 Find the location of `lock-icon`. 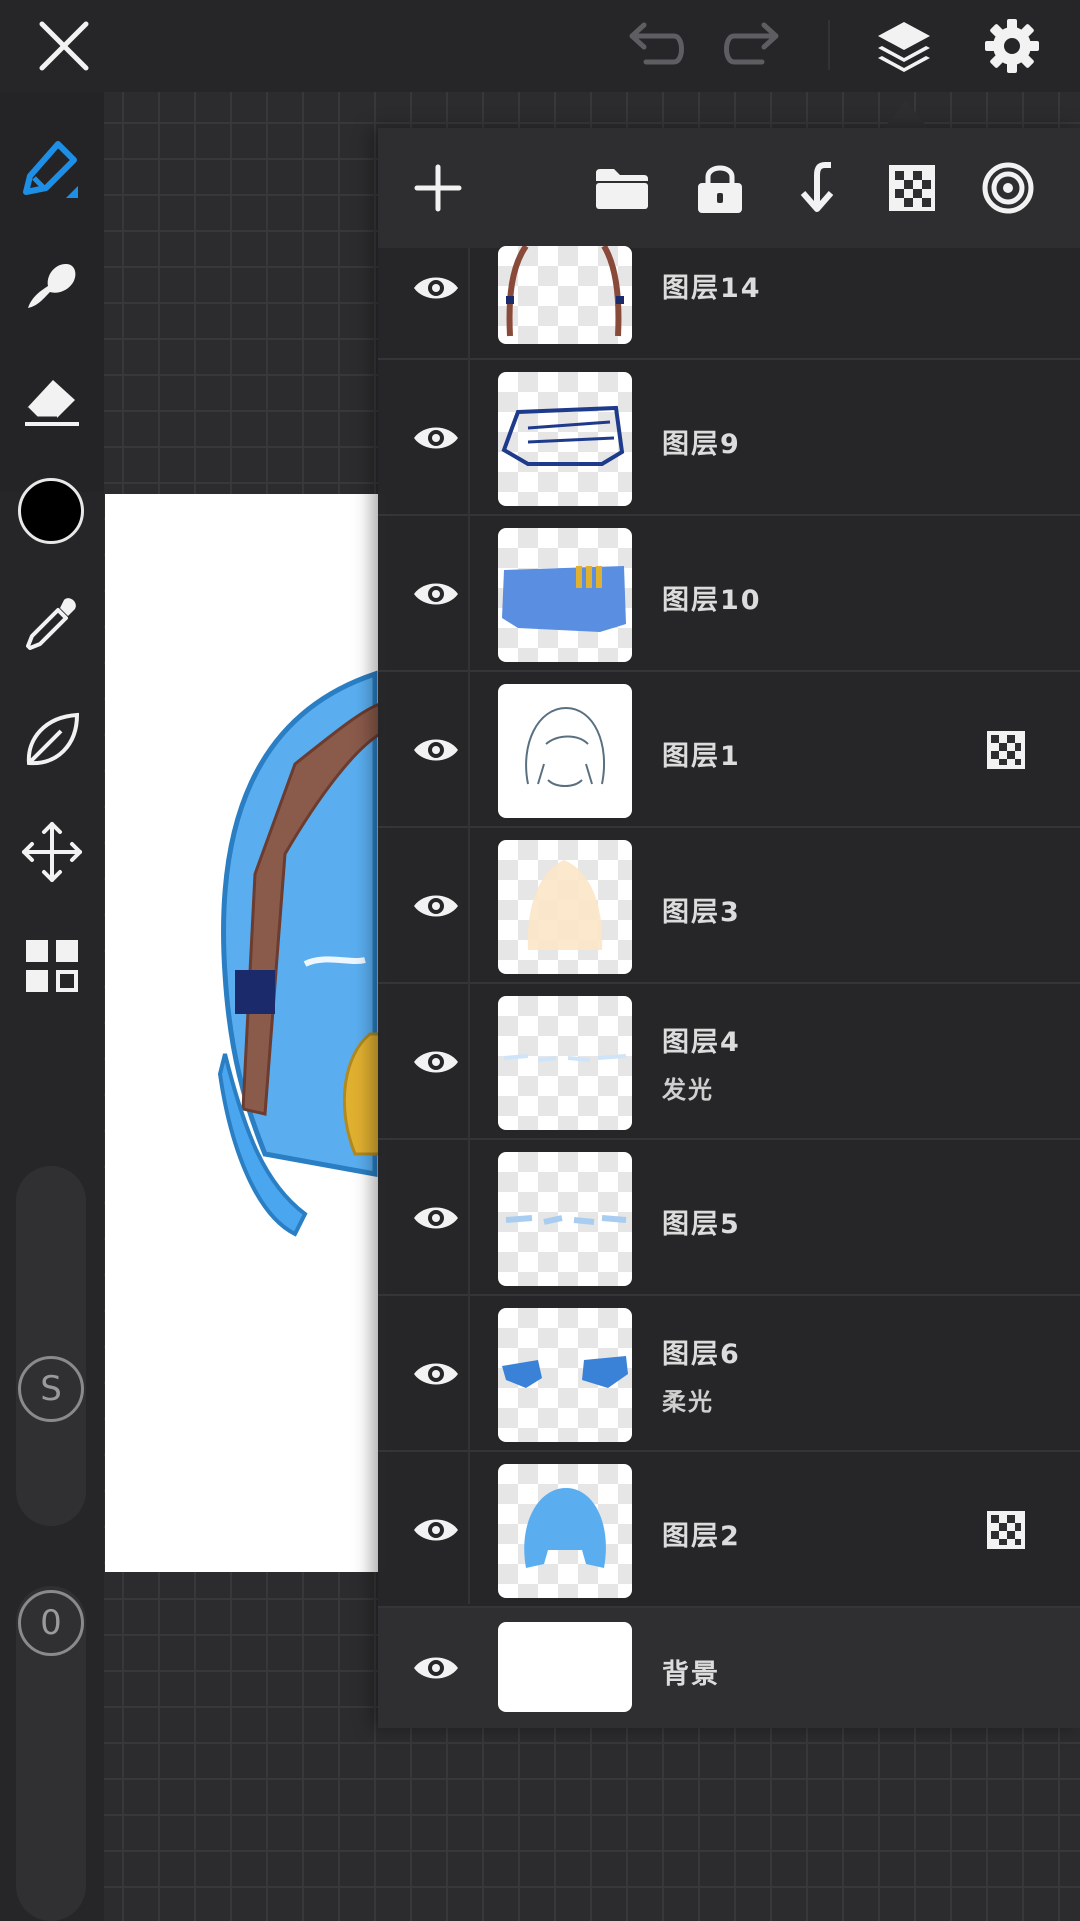

lock-icon is located at coordinates (720, 188).